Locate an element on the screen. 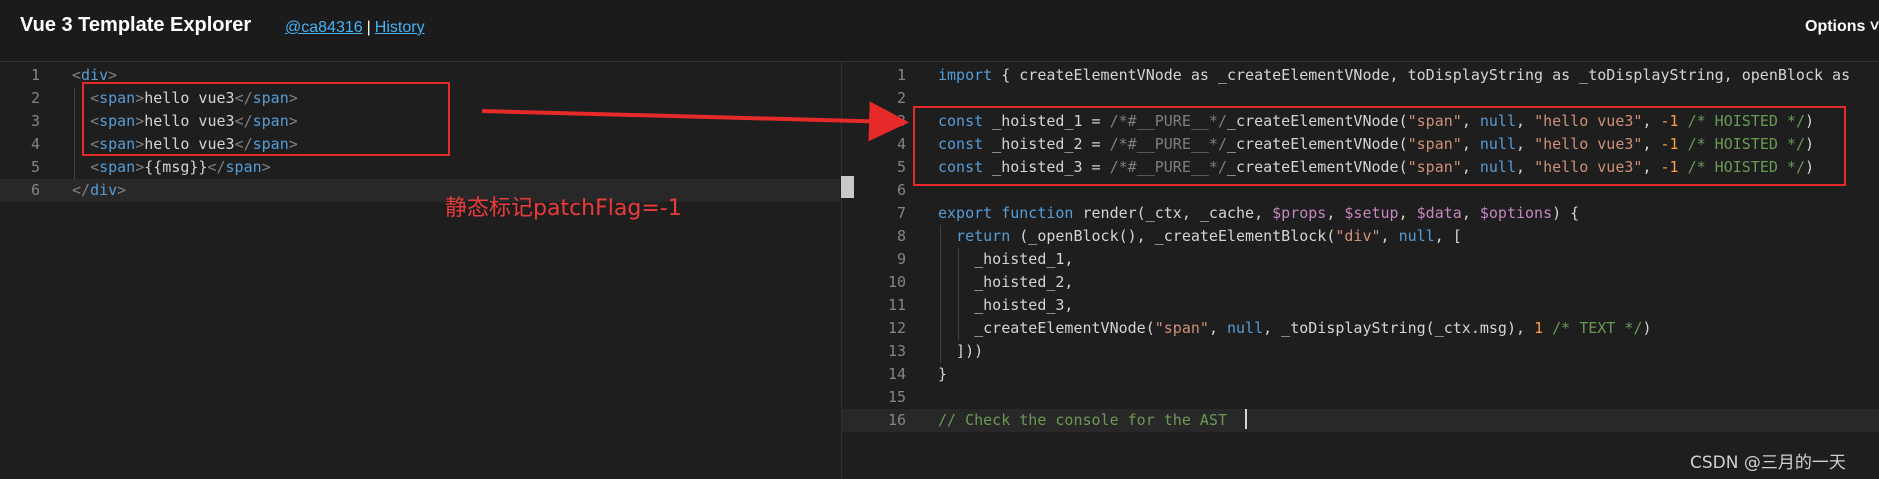  code-text: } is located at coordinates (942, 374).